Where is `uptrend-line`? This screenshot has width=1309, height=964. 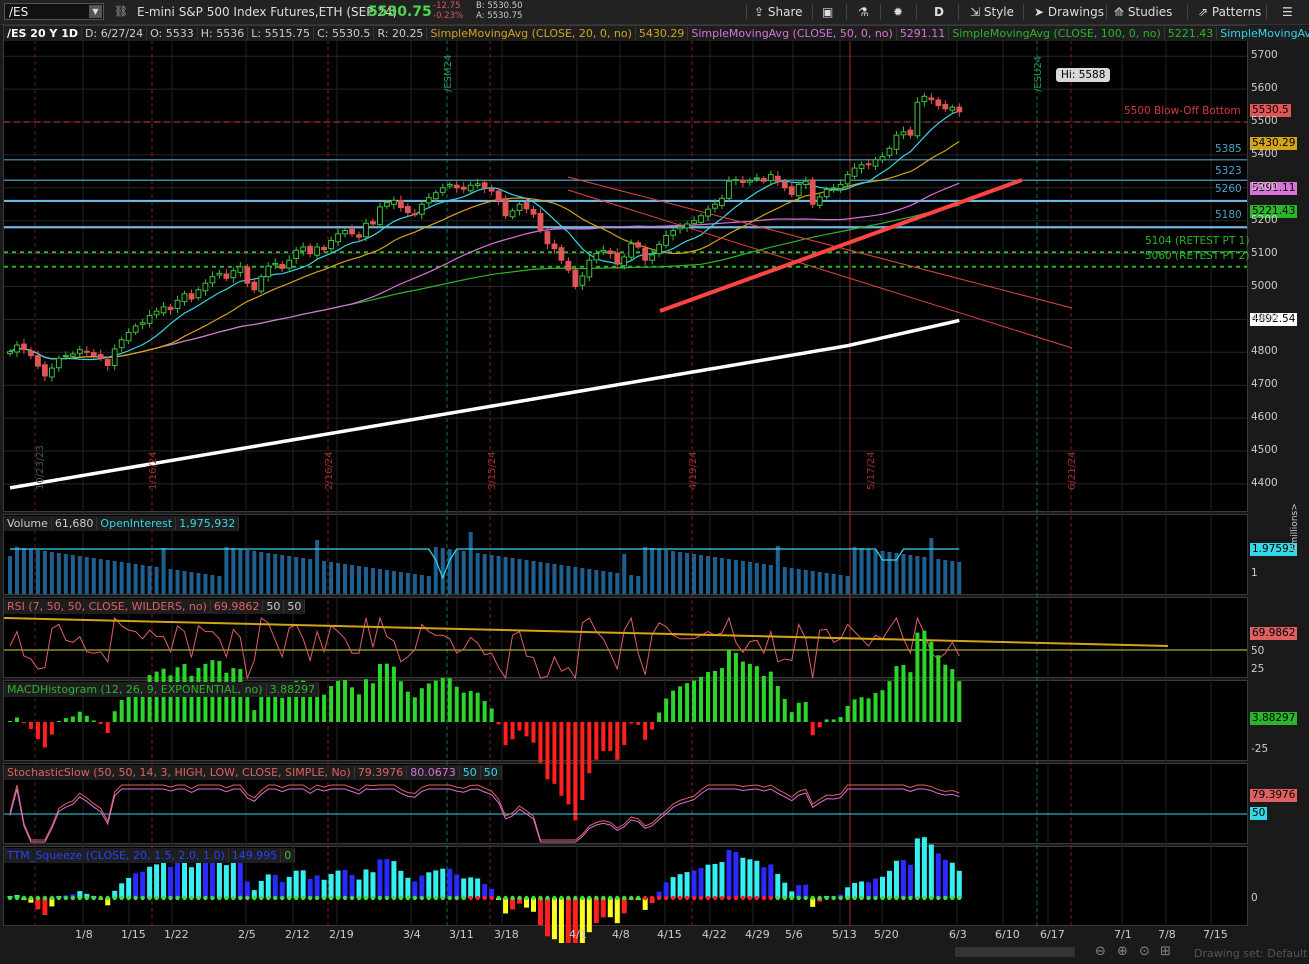
uptrend-line is located at coordinates (841, 245).